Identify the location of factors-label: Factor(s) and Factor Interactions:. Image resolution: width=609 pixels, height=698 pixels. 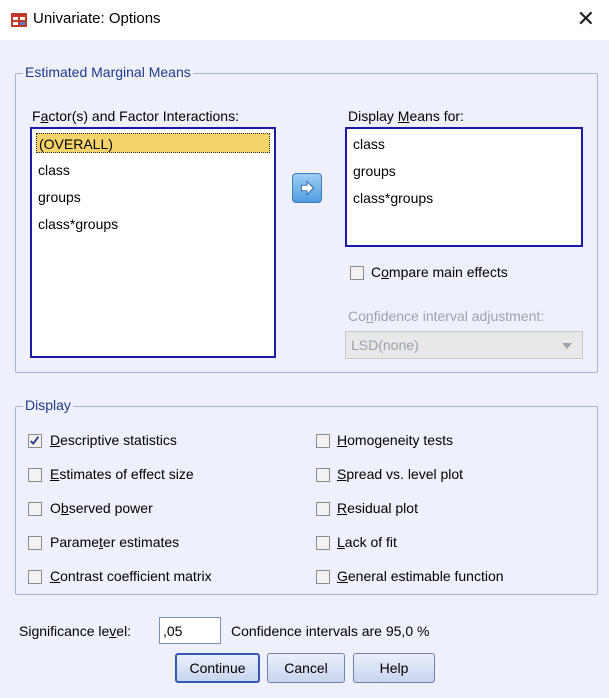
(135, 116).